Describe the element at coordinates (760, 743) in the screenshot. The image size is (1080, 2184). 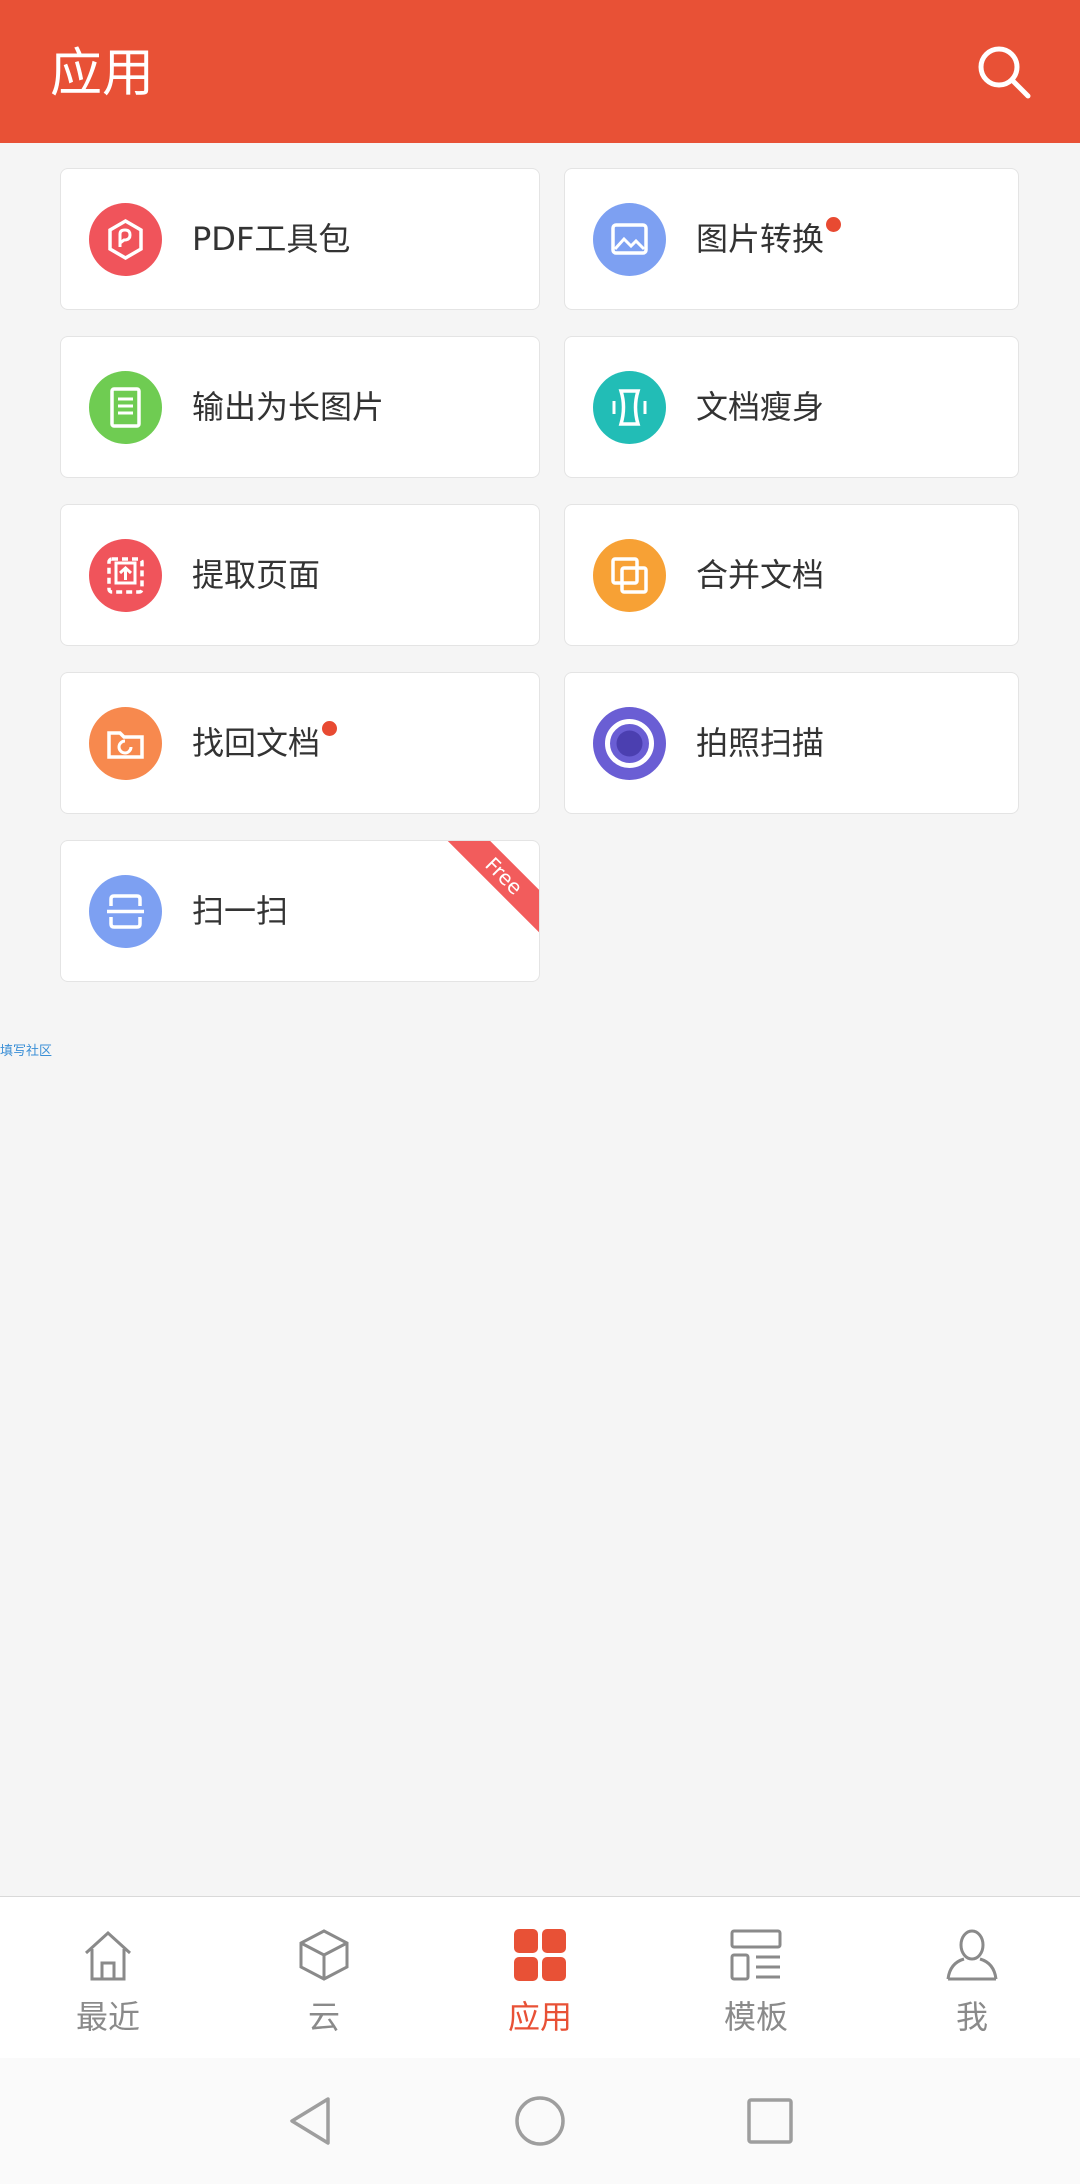
I see `app-label: 拍照扫描` at that location.